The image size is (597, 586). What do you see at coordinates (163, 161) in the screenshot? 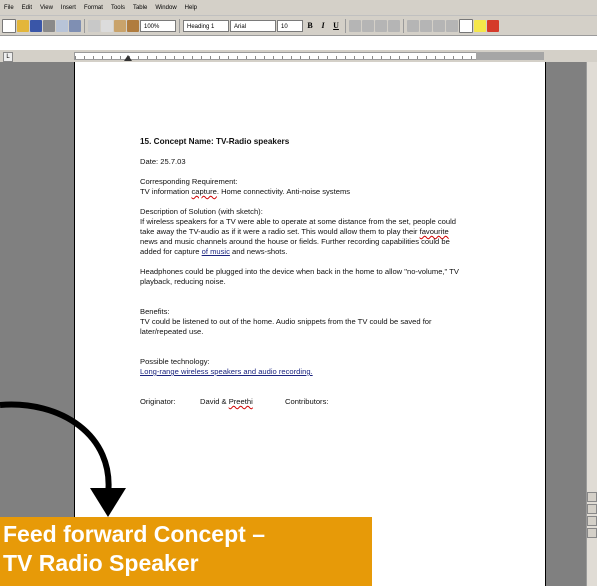
I see `date-line: Date: 25.7.03` at bounding box center [163, 161].